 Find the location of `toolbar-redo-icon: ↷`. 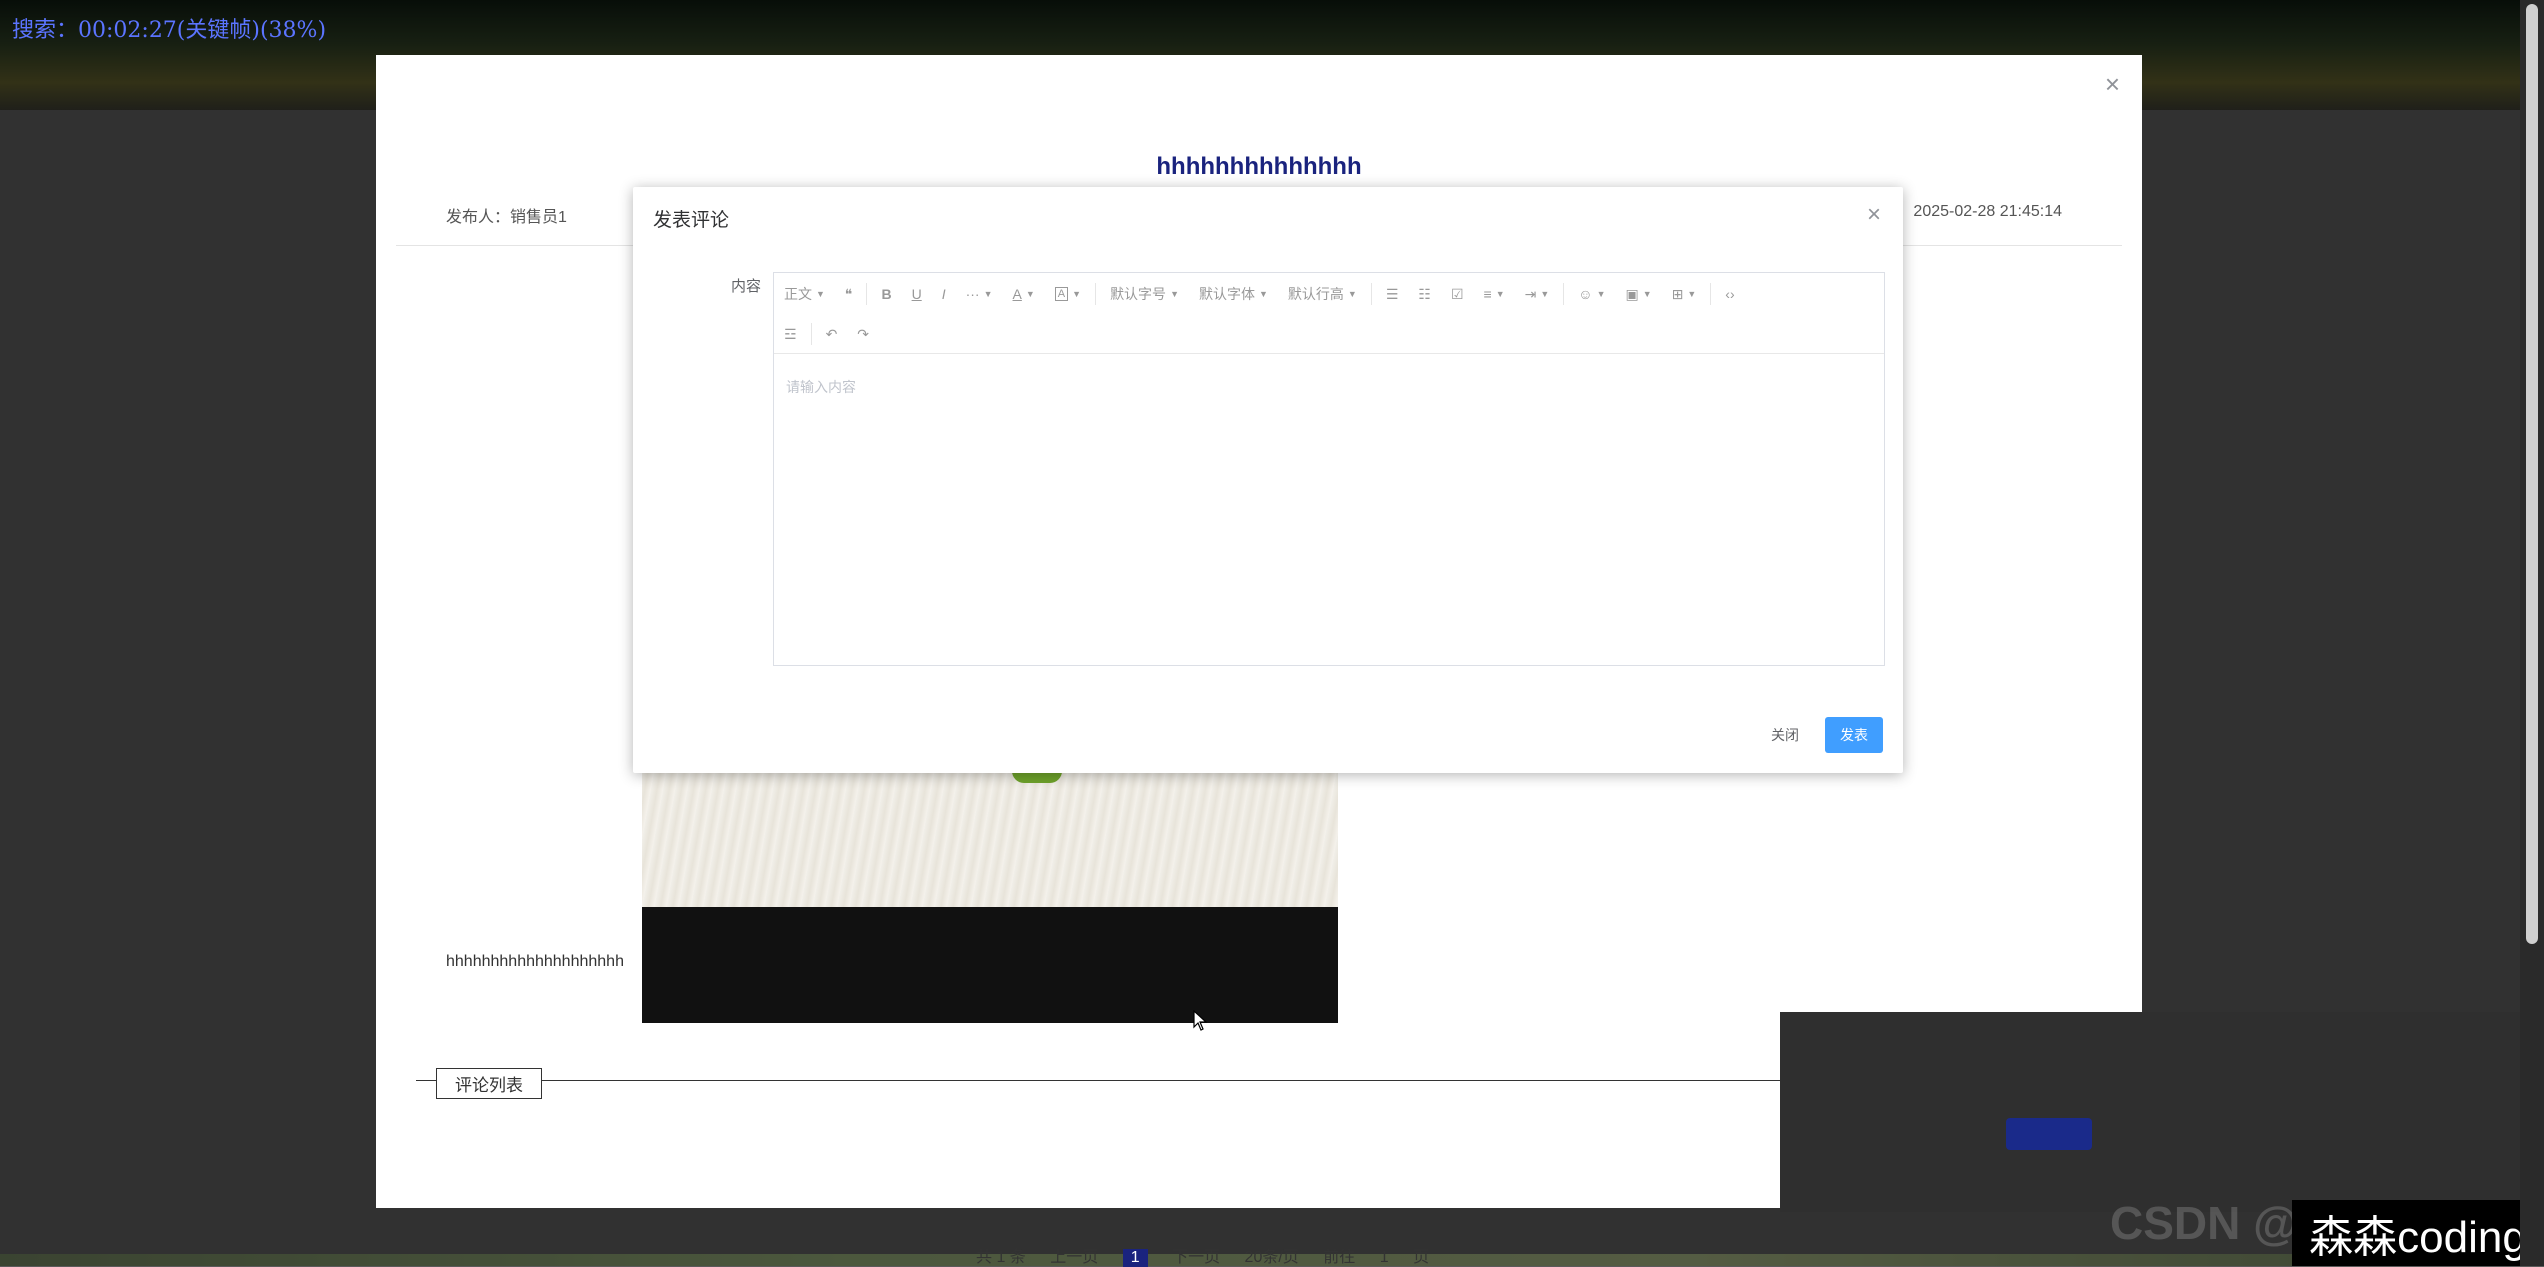

toolbar-redo-icon: ↷ is located at coordinates (863, 333).